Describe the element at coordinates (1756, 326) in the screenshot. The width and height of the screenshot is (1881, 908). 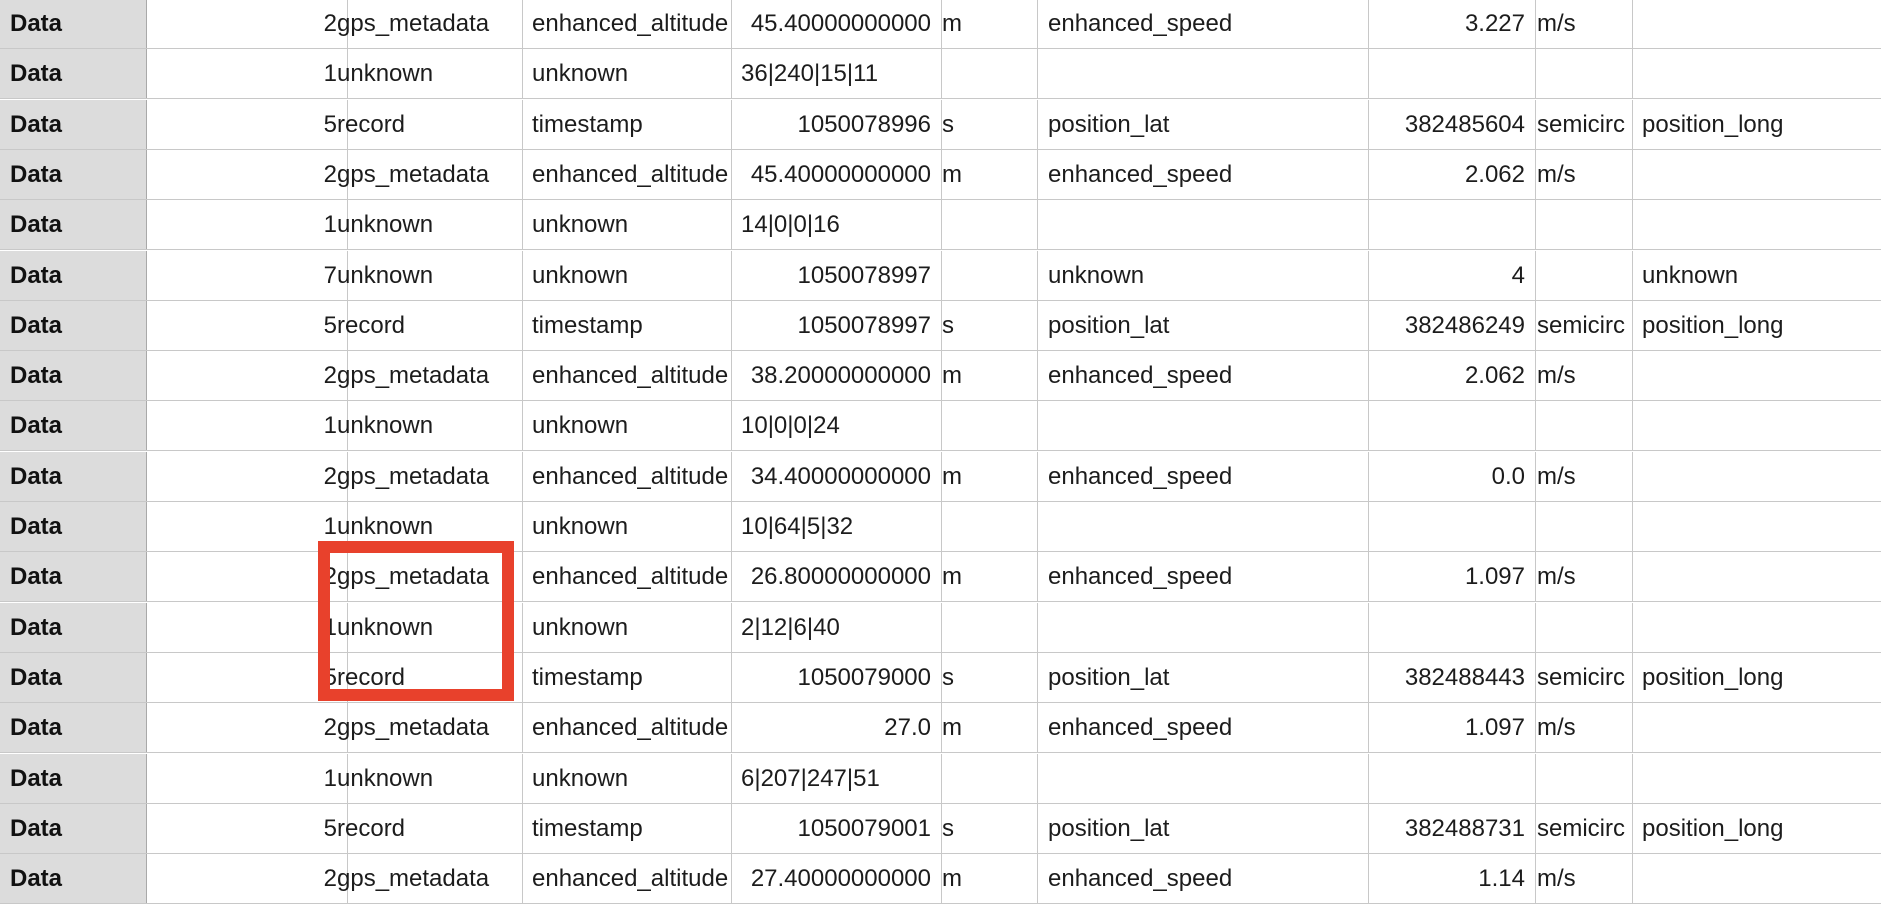
I see `field-name-cell: position_long` at that location.